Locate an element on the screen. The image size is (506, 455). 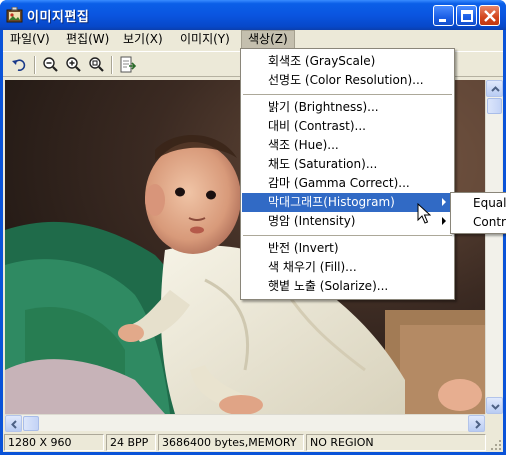
menu-file: 파일(V) is located at coordinates (30, 40).